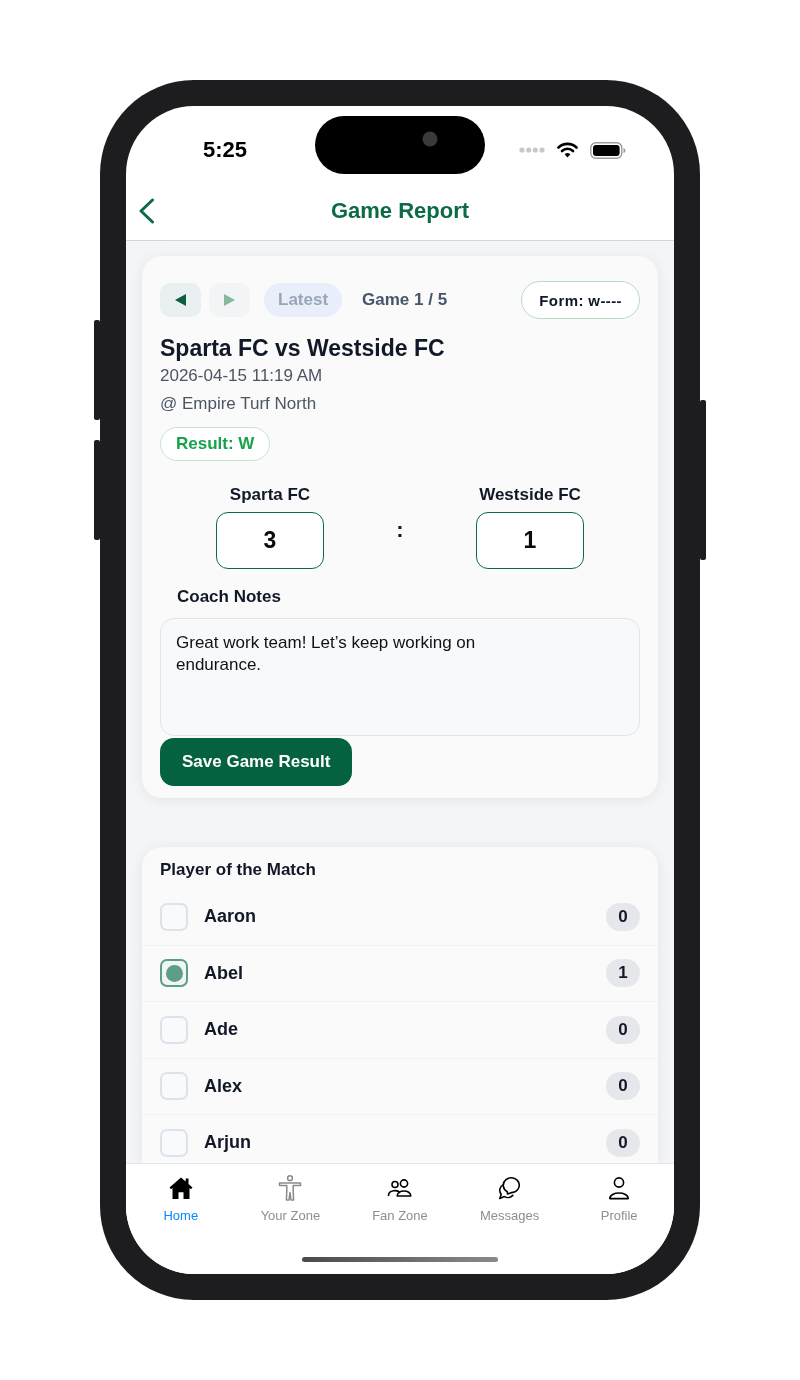 The image size is (800, 1380). I want to click on checkbox, so click(174, 973).